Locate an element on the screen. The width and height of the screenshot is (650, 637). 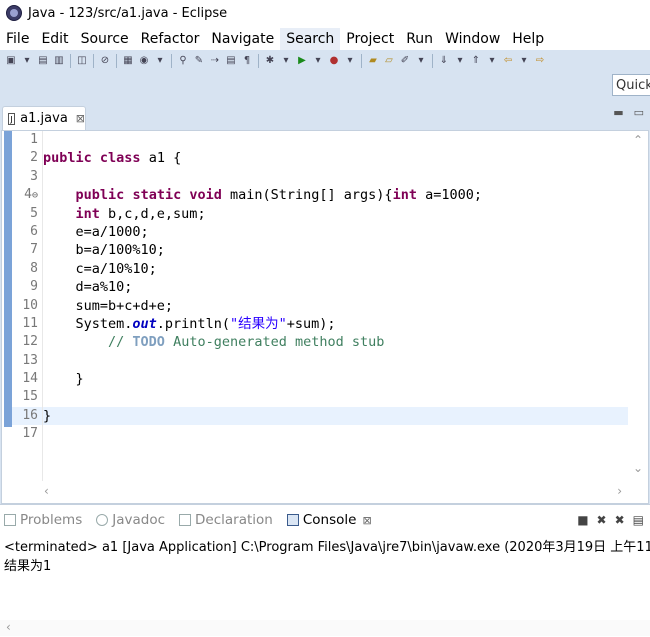
print-icon: ◫ is located at coordinates (82, 61).